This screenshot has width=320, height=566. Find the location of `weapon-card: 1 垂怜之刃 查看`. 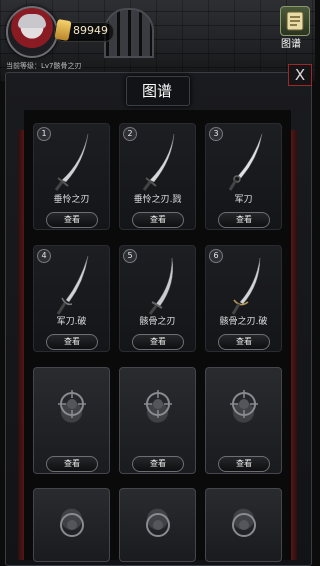

weapon-card: 1 垂怜之刃 查看 is located at coordinates (71, 176).